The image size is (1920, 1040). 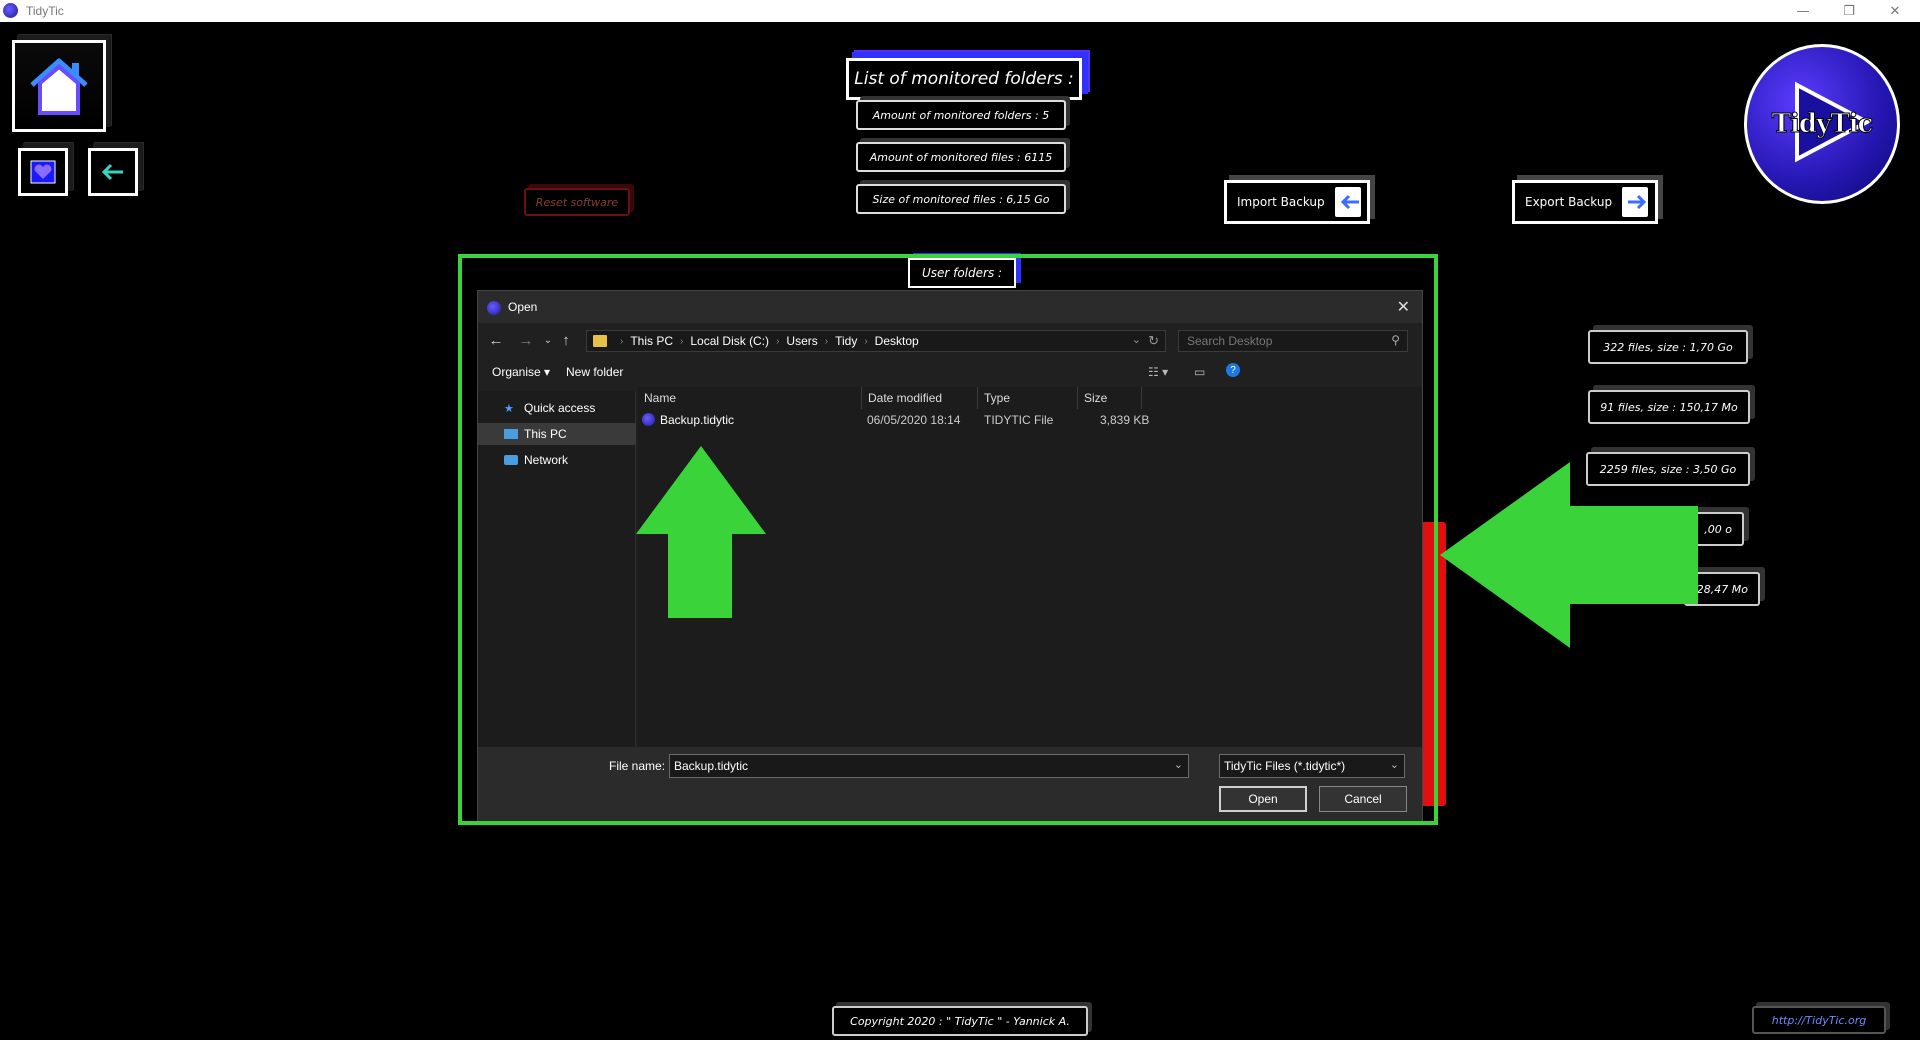 I want to click on import-icon, so click(x=1347, y=202).